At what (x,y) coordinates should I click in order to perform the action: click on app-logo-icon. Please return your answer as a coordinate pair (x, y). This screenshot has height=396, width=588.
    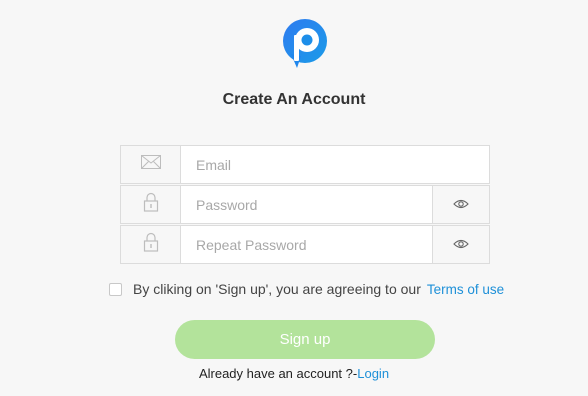
    Looking at the image, I should click on (305, 44).